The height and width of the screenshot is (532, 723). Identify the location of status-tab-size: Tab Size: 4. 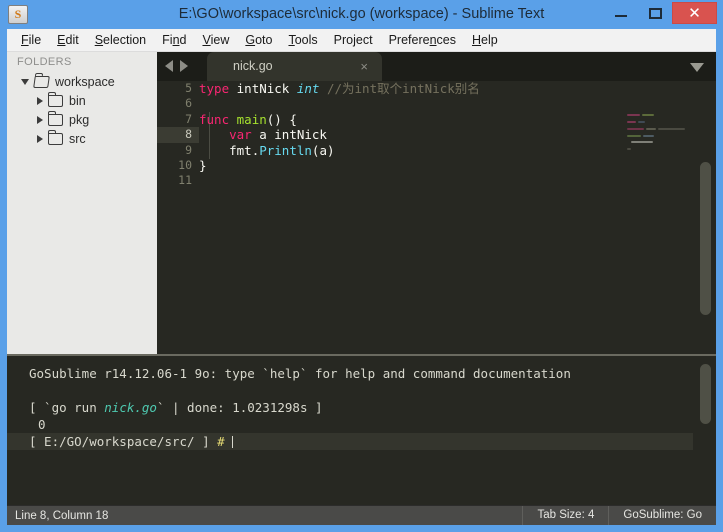
(565, 515).